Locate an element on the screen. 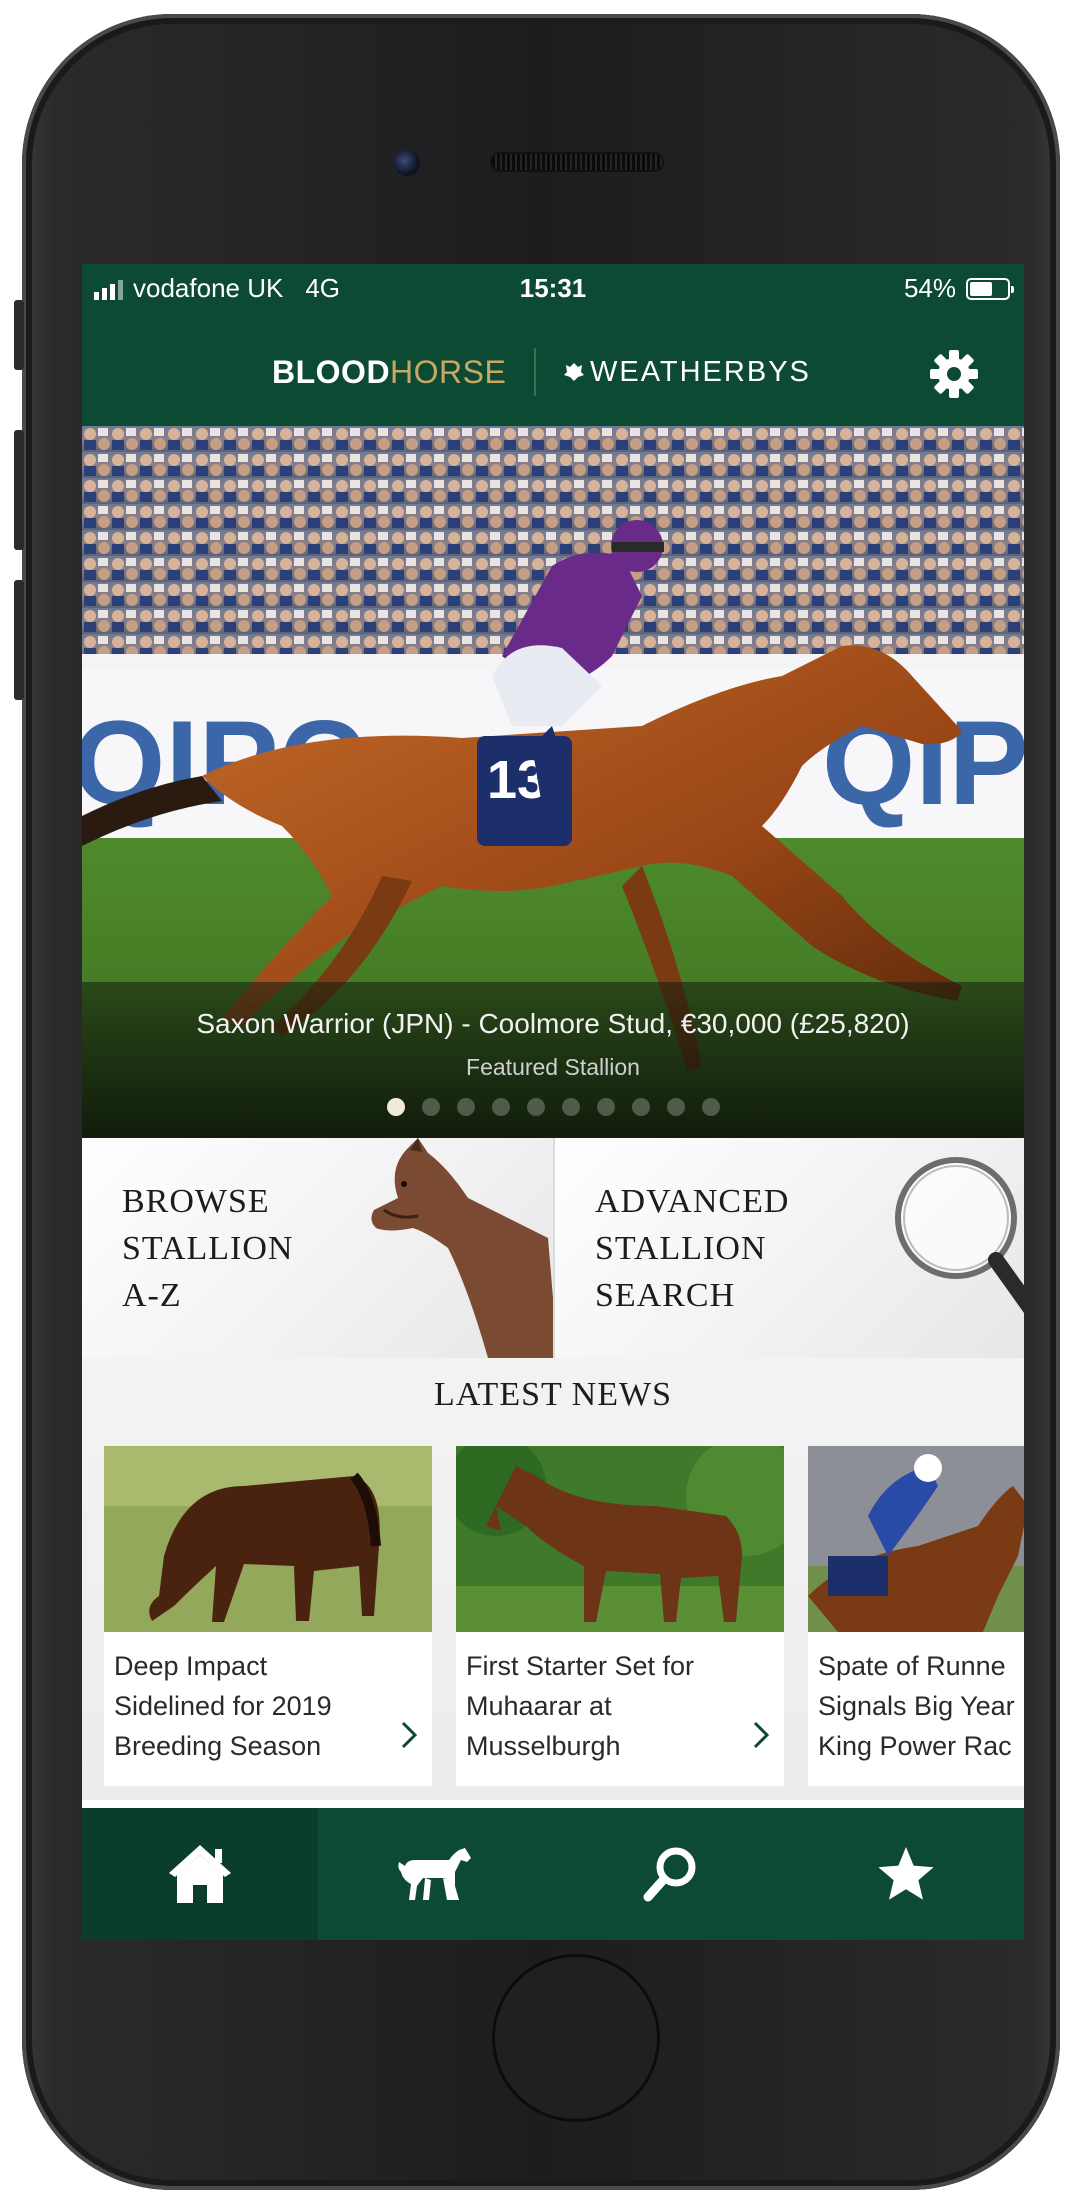 This screenshot has width=1077, height=2201. star-icon is located at coordinates (906, 1873).